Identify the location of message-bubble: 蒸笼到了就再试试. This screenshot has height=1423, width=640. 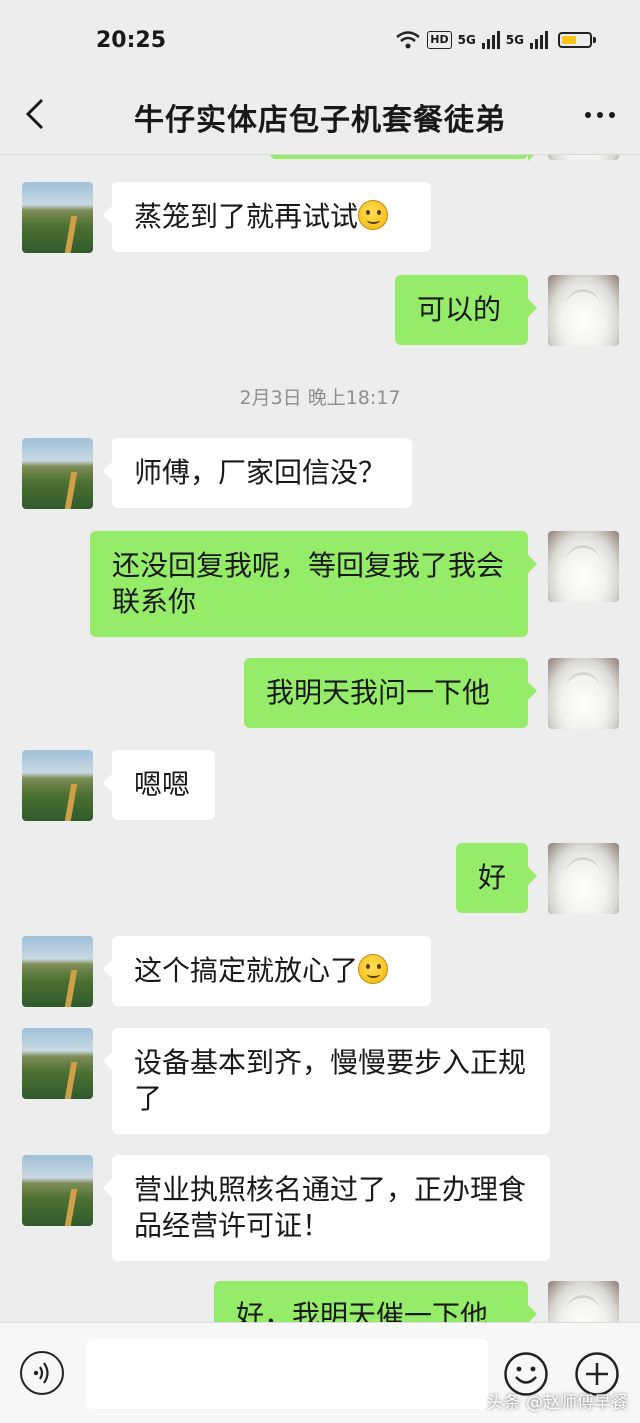
(267, 217).